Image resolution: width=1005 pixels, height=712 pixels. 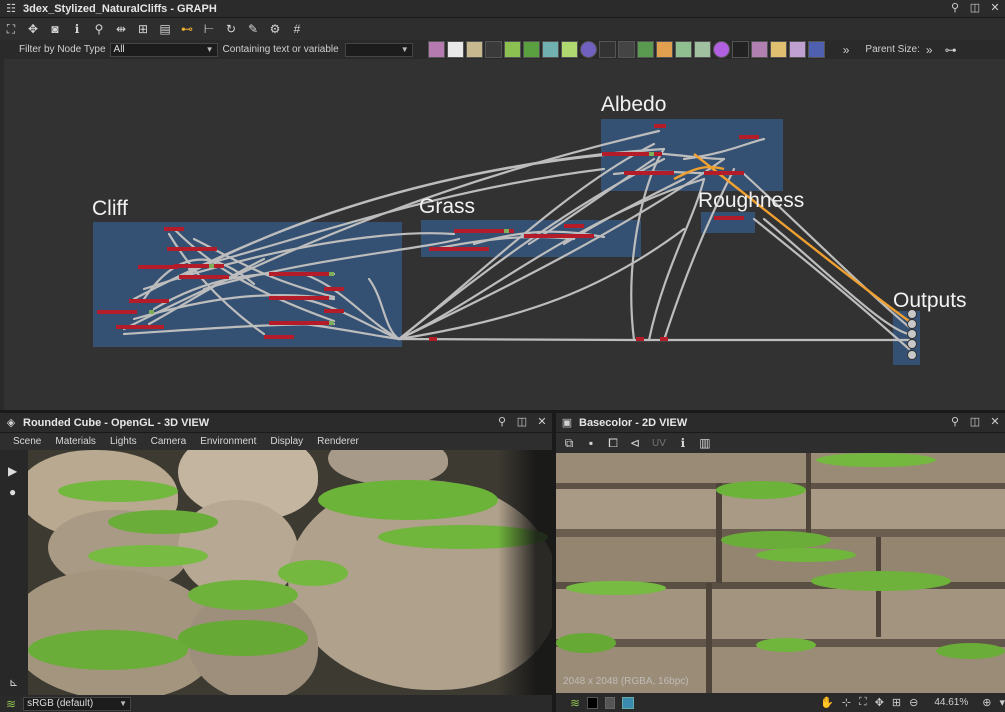 I want to click on refresh-icon: ↻, so click(x=231, y=29).